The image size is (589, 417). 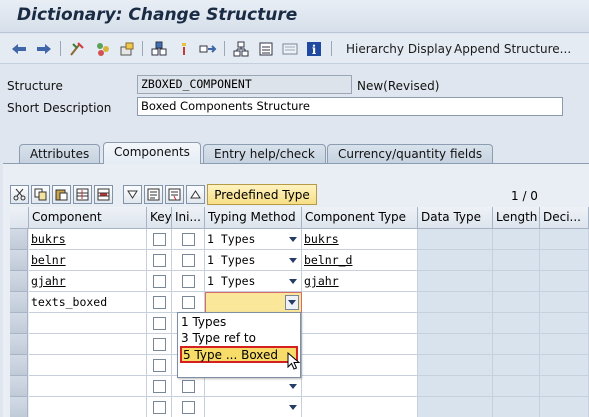 What do you see at coordinates (360, 218) in the screenshot?
I see `col-component-type: Component Type` at bounding box center [360, 218].